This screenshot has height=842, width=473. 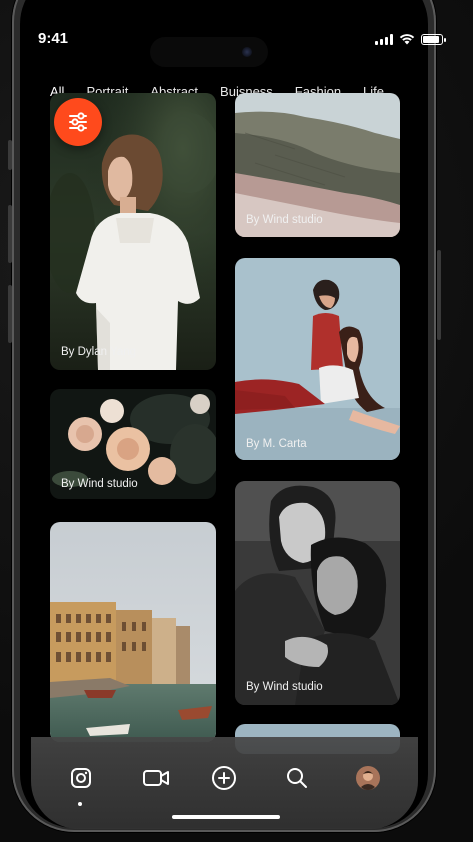 I want to click on photo-card-venice, so click(x=133, y=632).